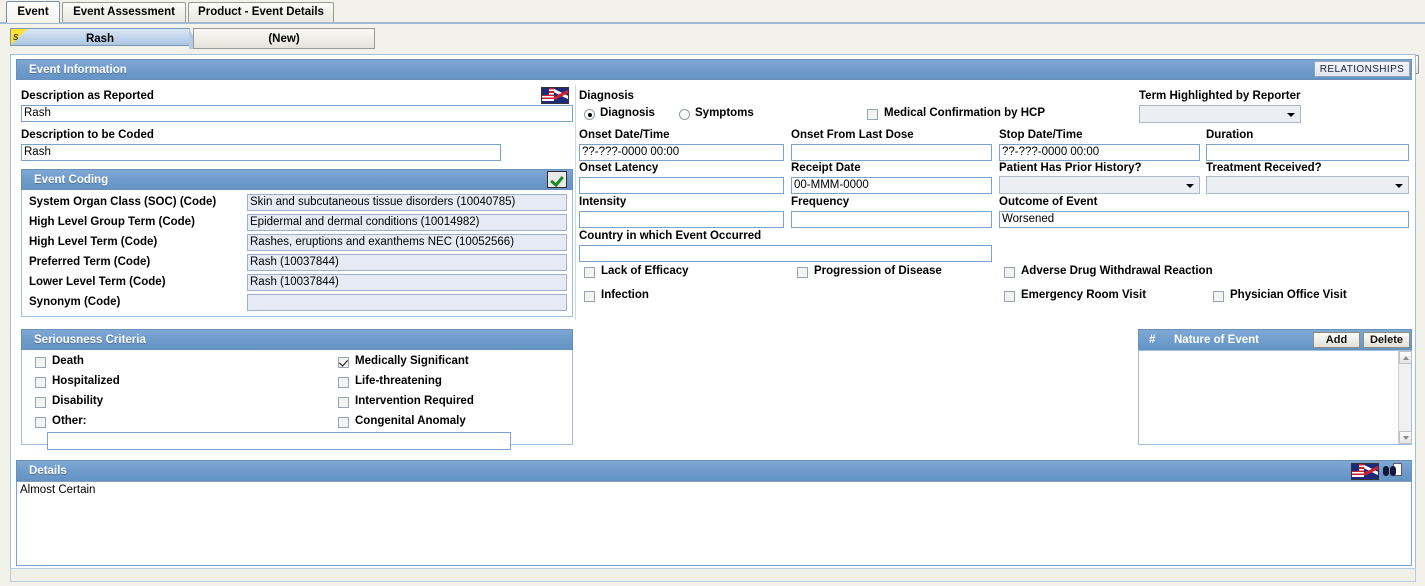 The image size is (1425, 586). I want to click on nature-of-event-list, so click(1275, 397).